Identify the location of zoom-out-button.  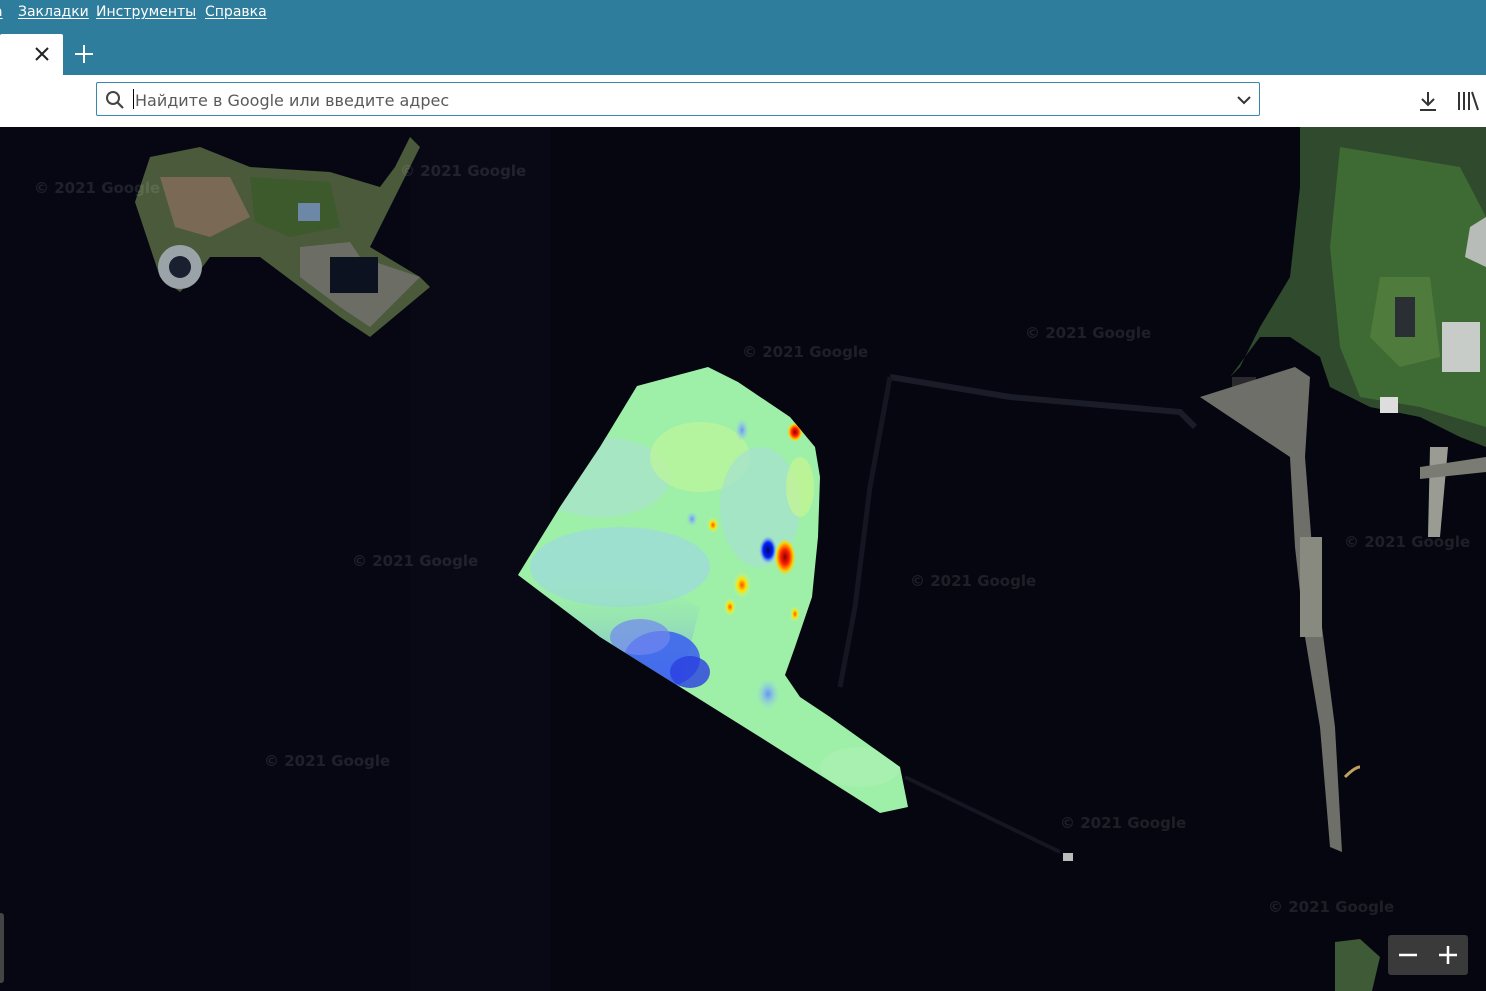
(1408, 955).